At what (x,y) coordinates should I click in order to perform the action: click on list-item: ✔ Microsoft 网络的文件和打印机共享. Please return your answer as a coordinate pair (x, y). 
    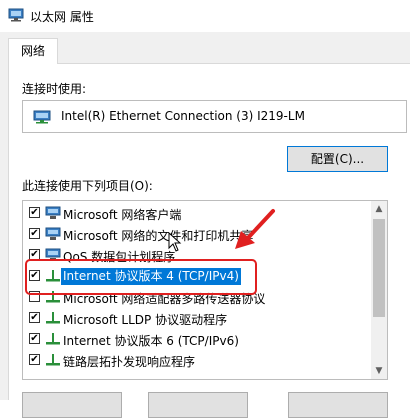
    Looking at the image, I should click on (196, 234).